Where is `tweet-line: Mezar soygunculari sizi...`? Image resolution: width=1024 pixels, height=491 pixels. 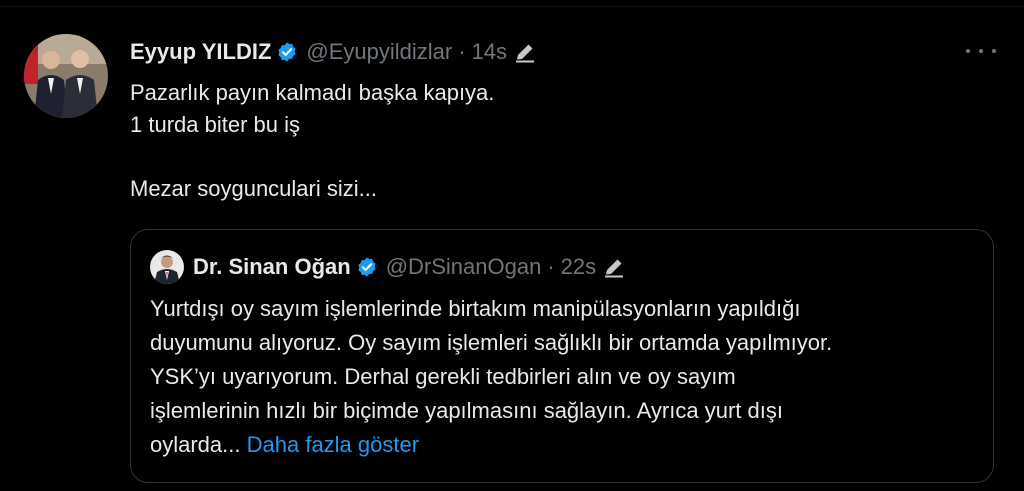 tweet-line: Mezar soygunculari sizi... is located at coordinates (253, 188).